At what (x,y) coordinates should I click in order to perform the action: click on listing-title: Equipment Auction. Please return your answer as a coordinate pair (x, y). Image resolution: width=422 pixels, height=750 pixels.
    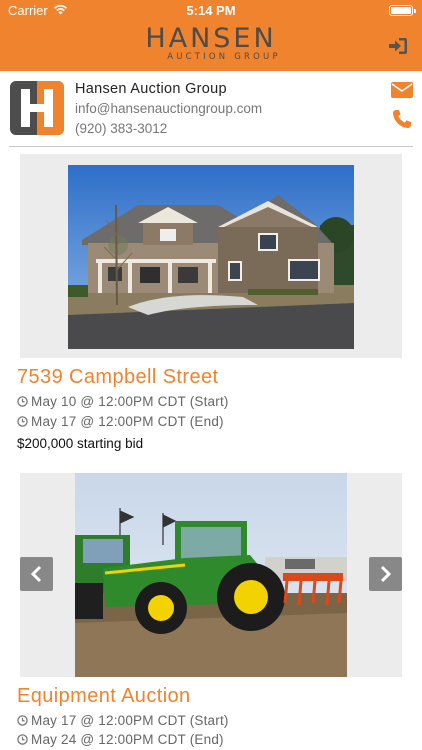
    Looking at the image, I should click on (104, 696).